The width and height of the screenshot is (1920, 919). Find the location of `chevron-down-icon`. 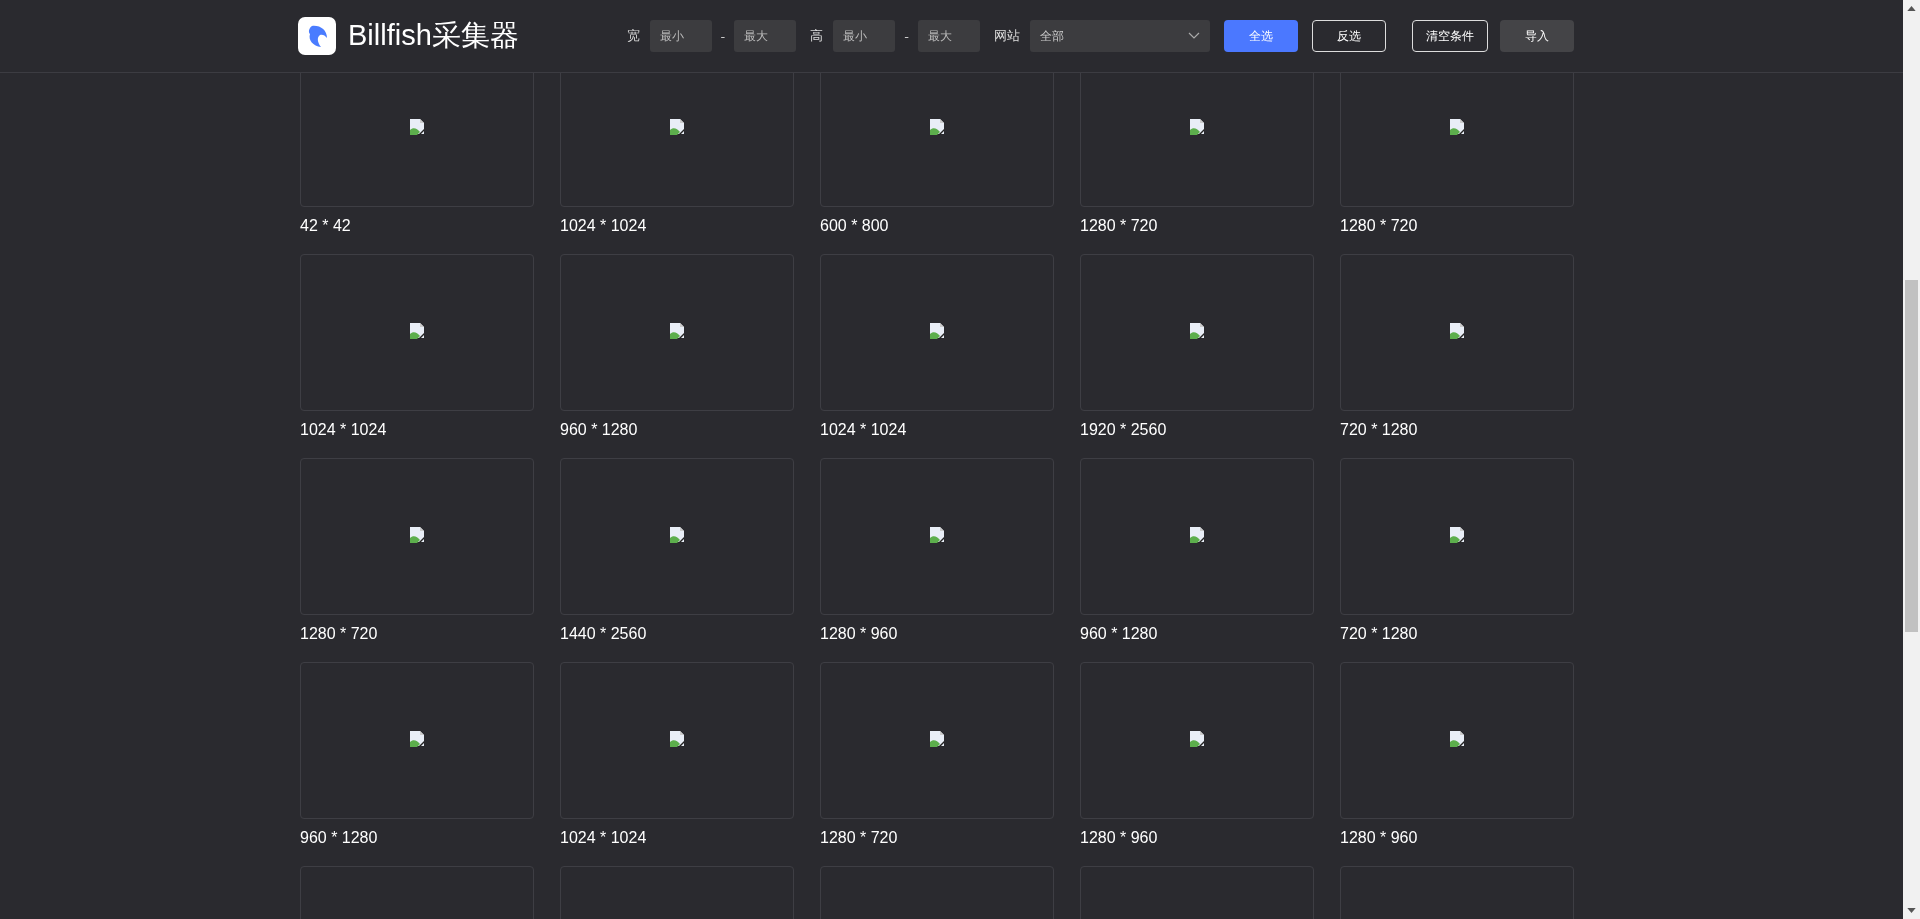

chevron-down-icon is located at coordinates (1194, 36).